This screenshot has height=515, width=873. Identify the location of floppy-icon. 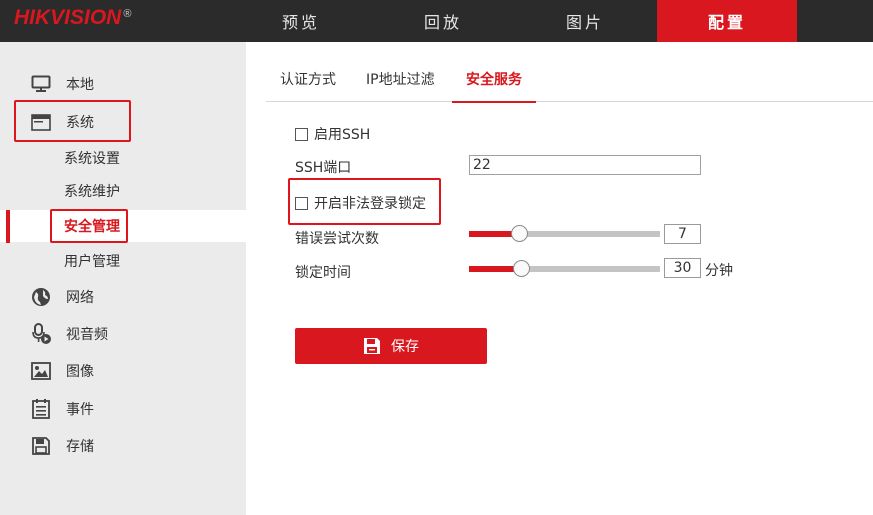
(41, 446).